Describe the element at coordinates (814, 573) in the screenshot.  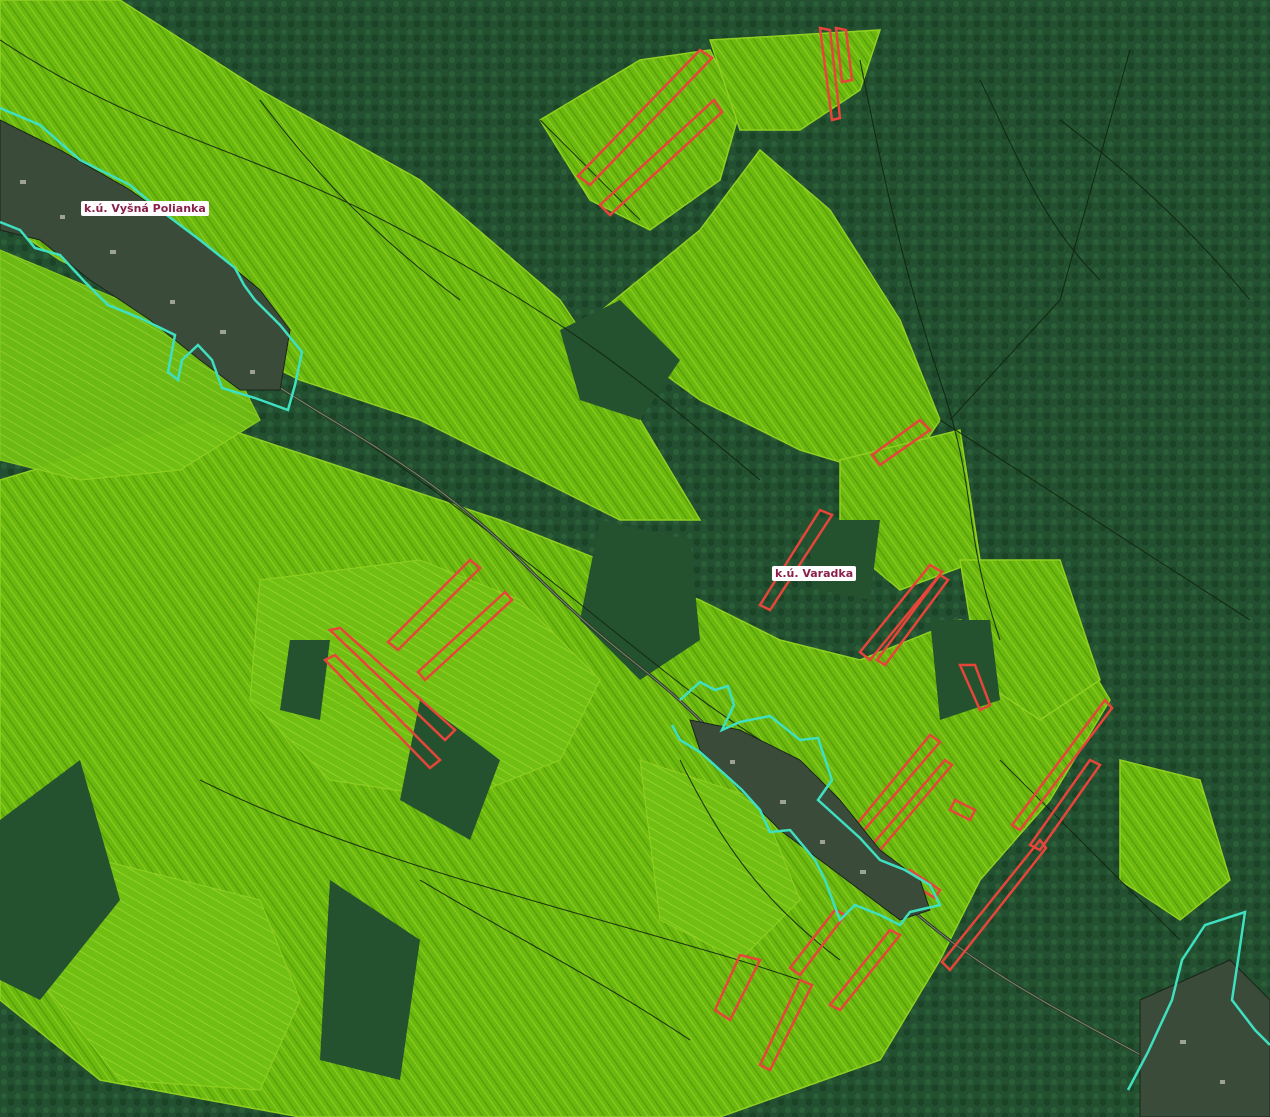
I see `cadastral-label-varadka: k.ú. Varadka` at that location.